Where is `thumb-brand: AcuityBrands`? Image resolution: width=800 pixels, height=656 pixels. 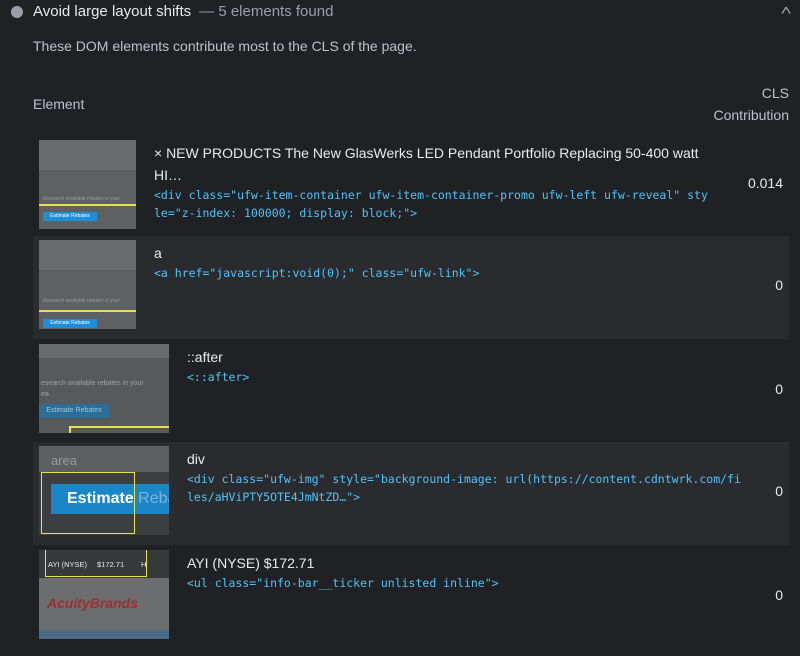 thumb-brand: AcuityBrands is located at coordinates (93, 603).